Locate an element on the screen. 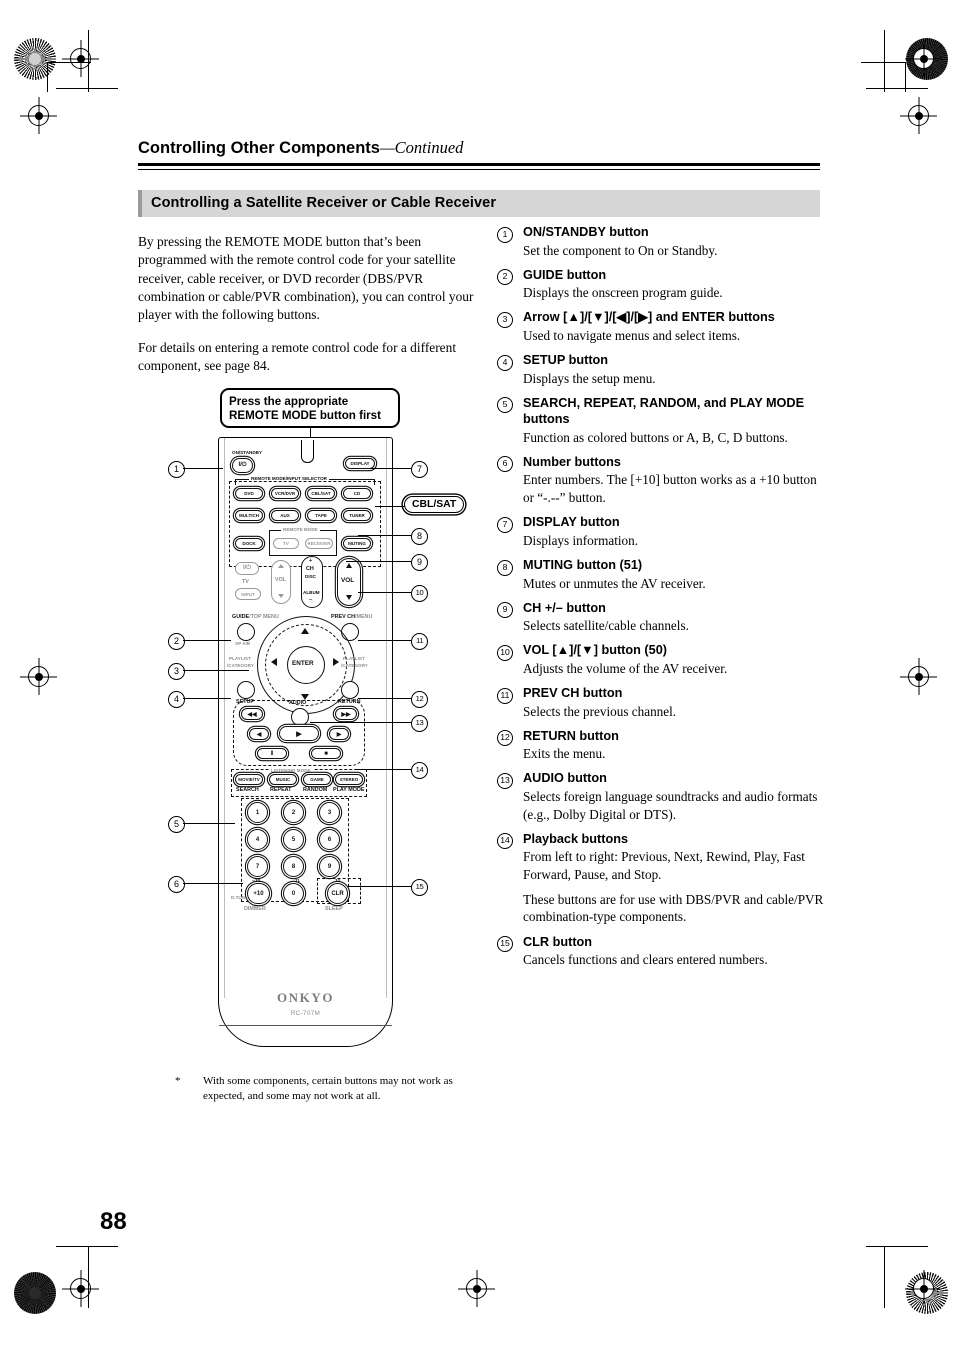 The height and width of the screenshot is (1351, 954). item-number: 4 is located at coordinates (505, 362).